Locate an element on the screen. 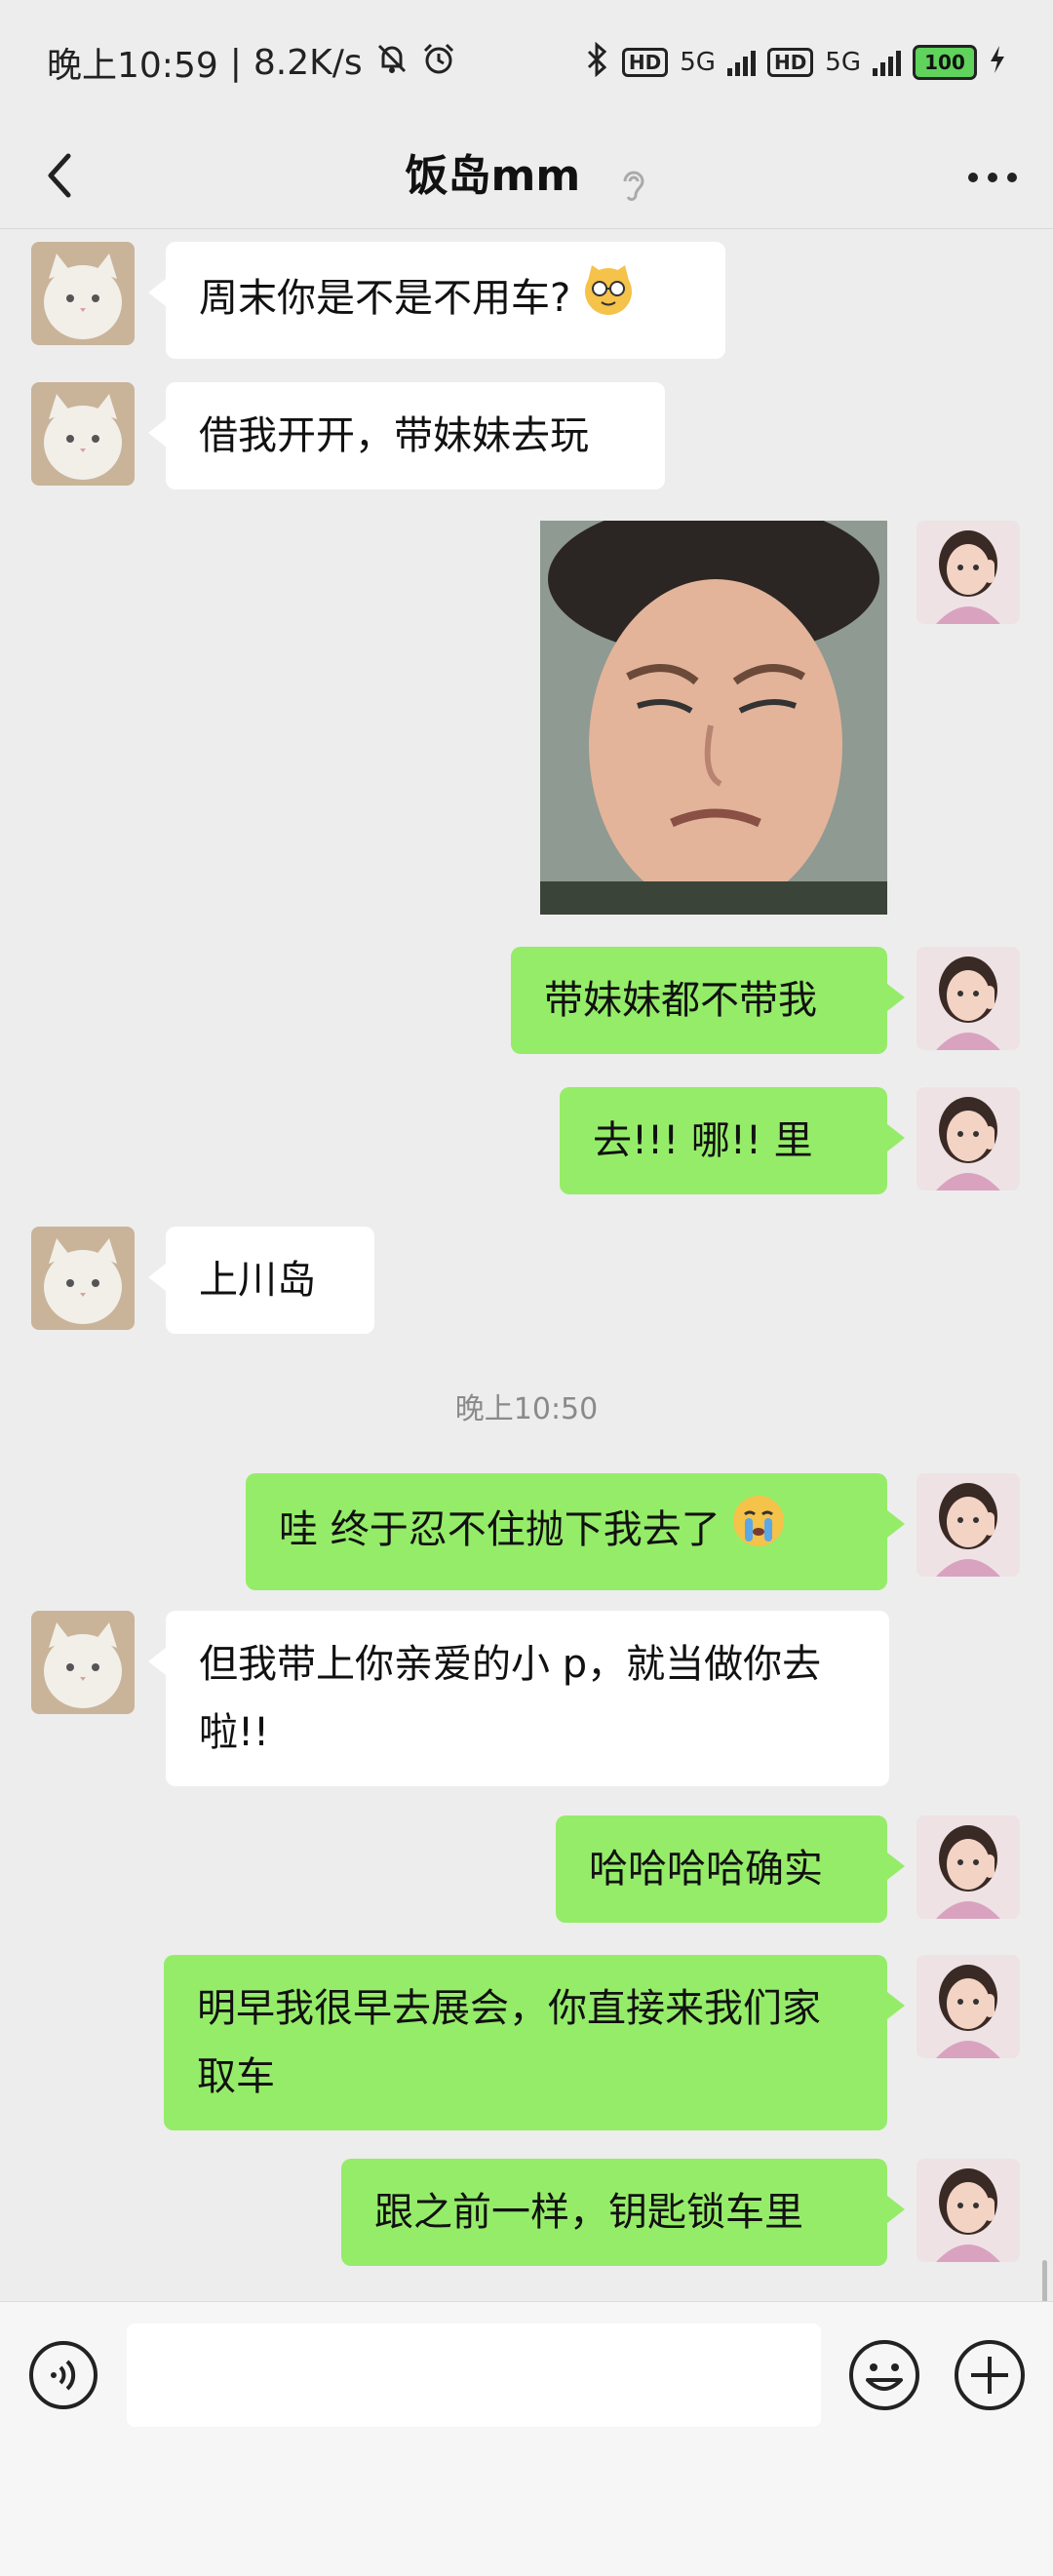  message-row: 去!!! 哪!! 里 is located at coordinates (526, 1140).